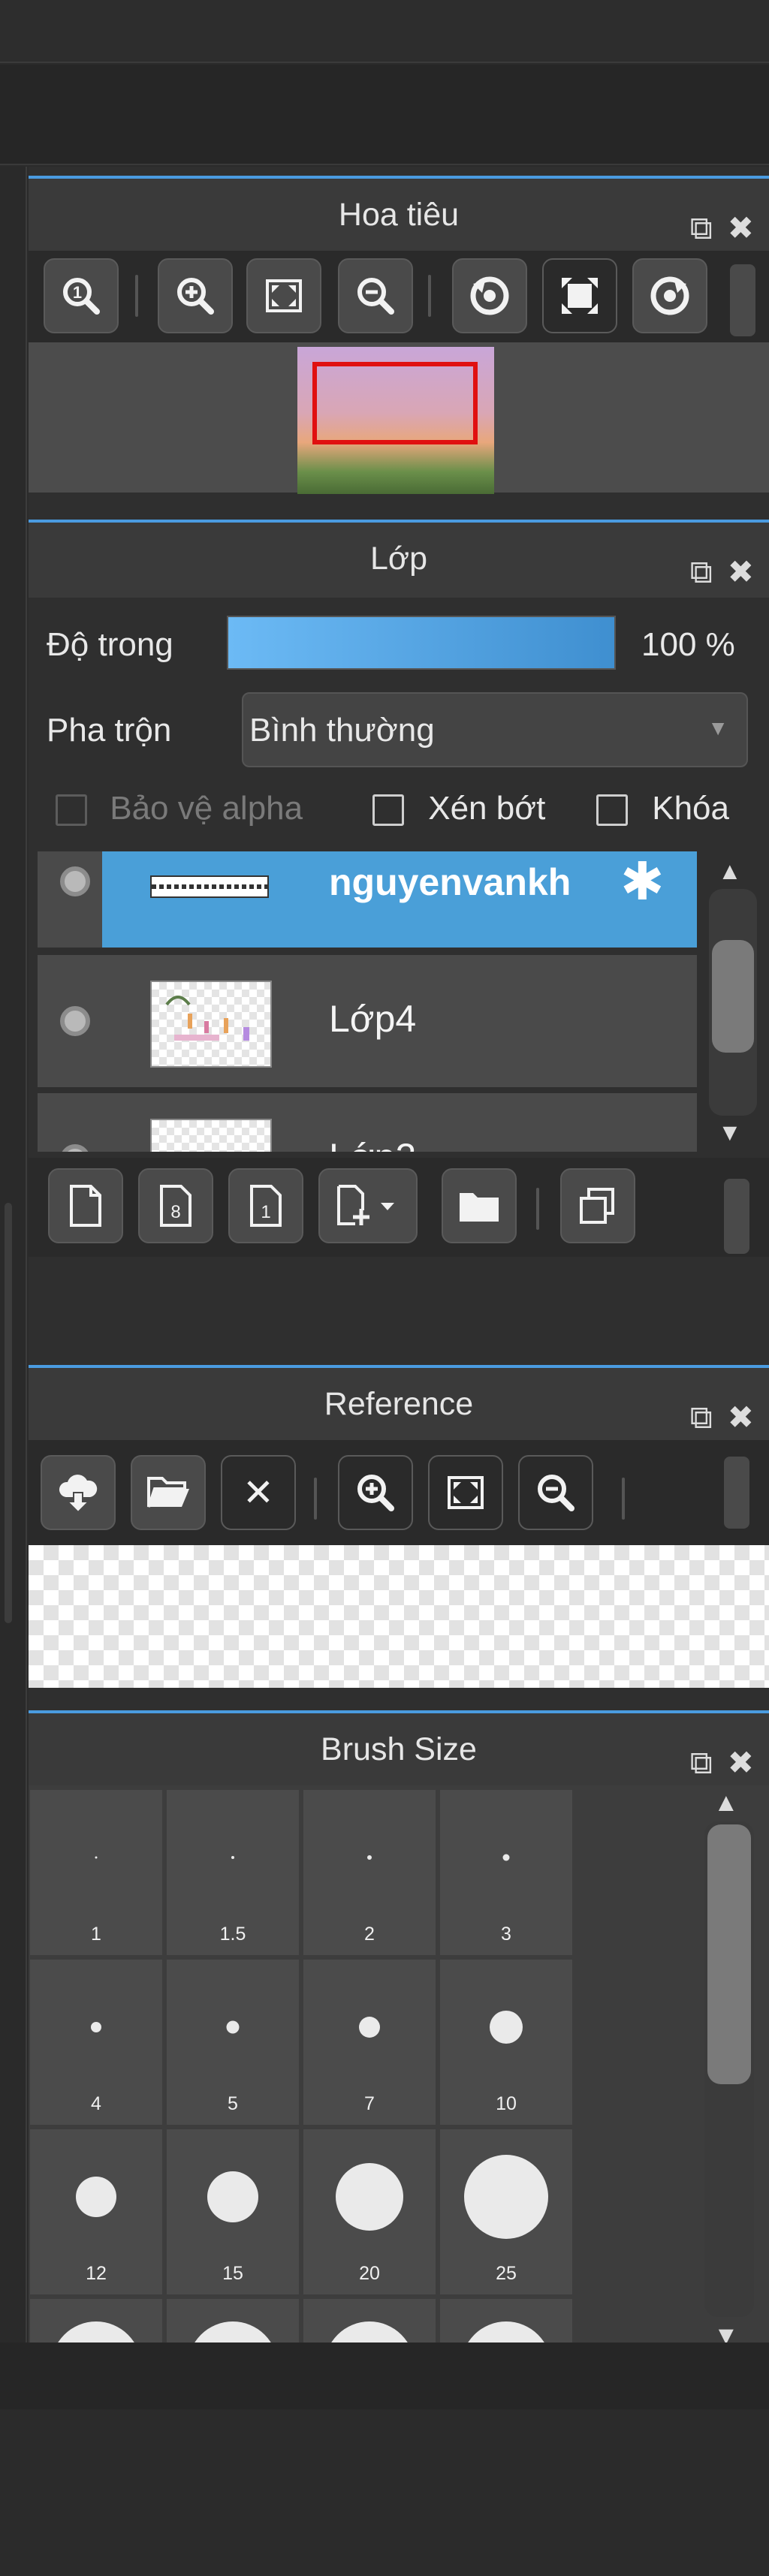 This screenshot has width=769, height=2576. Describe the element at coordinates (399, 1749) in the screenshot. I see `brush-size-header: Brush Size ⧉ ✖` at that location.